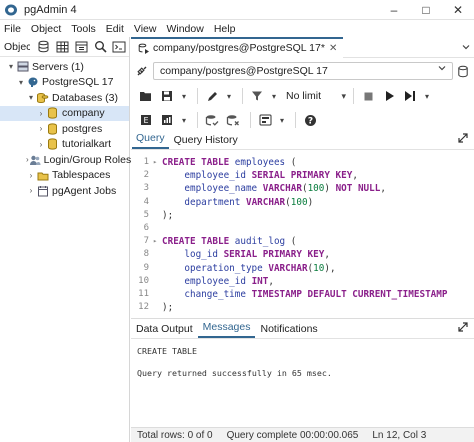  What do you see at coordinates (62, 47) in the screenshot?
I see `table-grid-icon` at bounding box center [62, 47].